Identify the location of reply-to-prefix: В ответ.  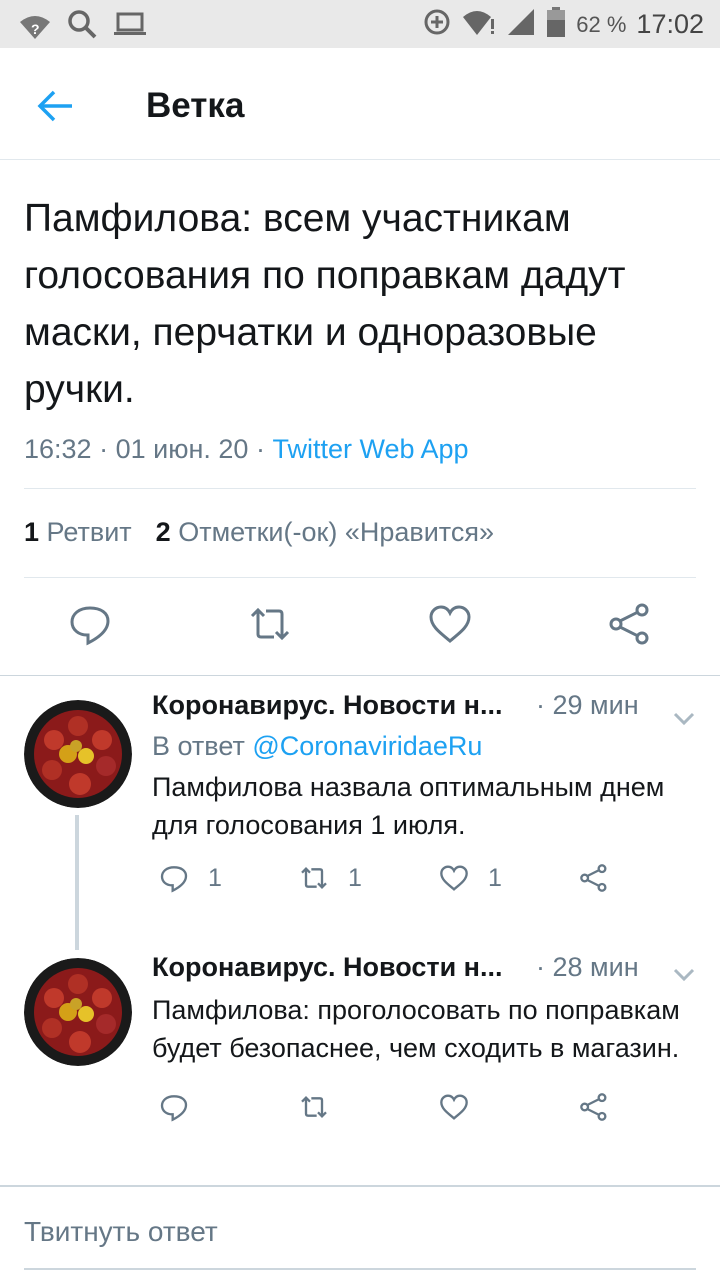
(198, 746).